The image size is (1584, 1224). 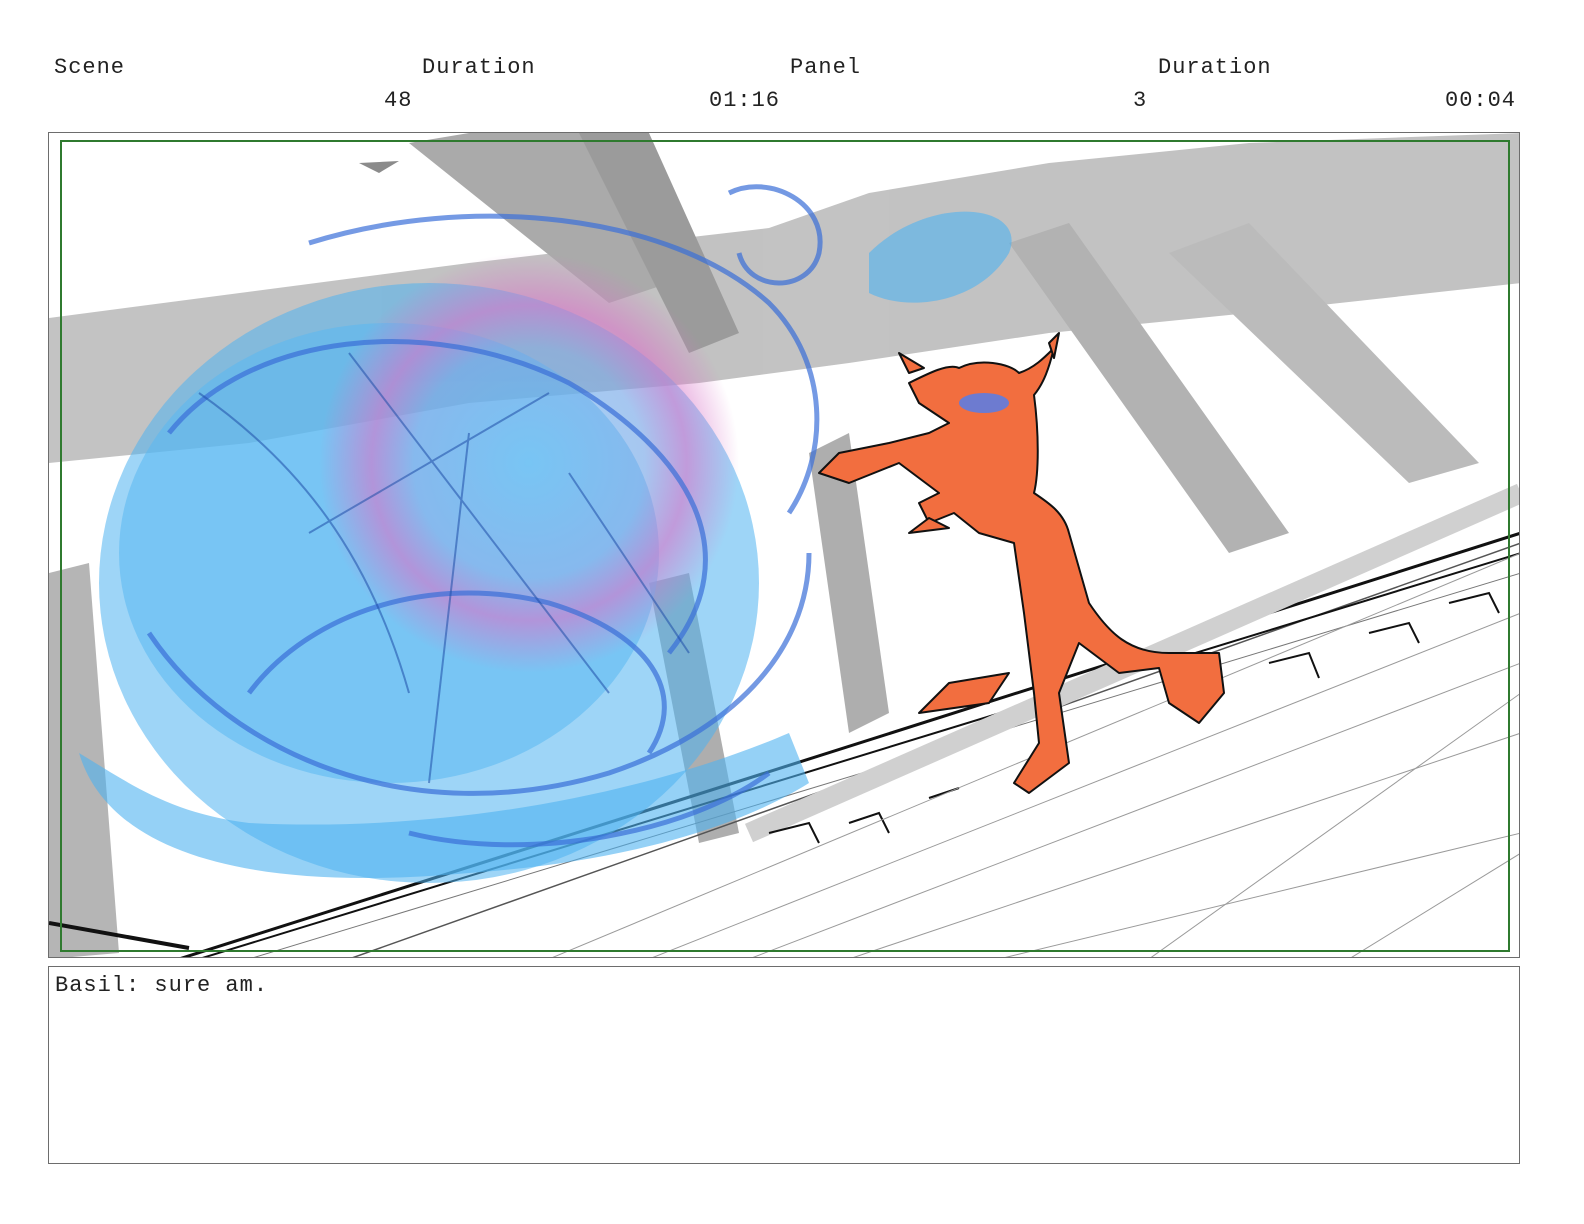 I want to click on panel-duration: 00:04, so click(x=1481, y=100).